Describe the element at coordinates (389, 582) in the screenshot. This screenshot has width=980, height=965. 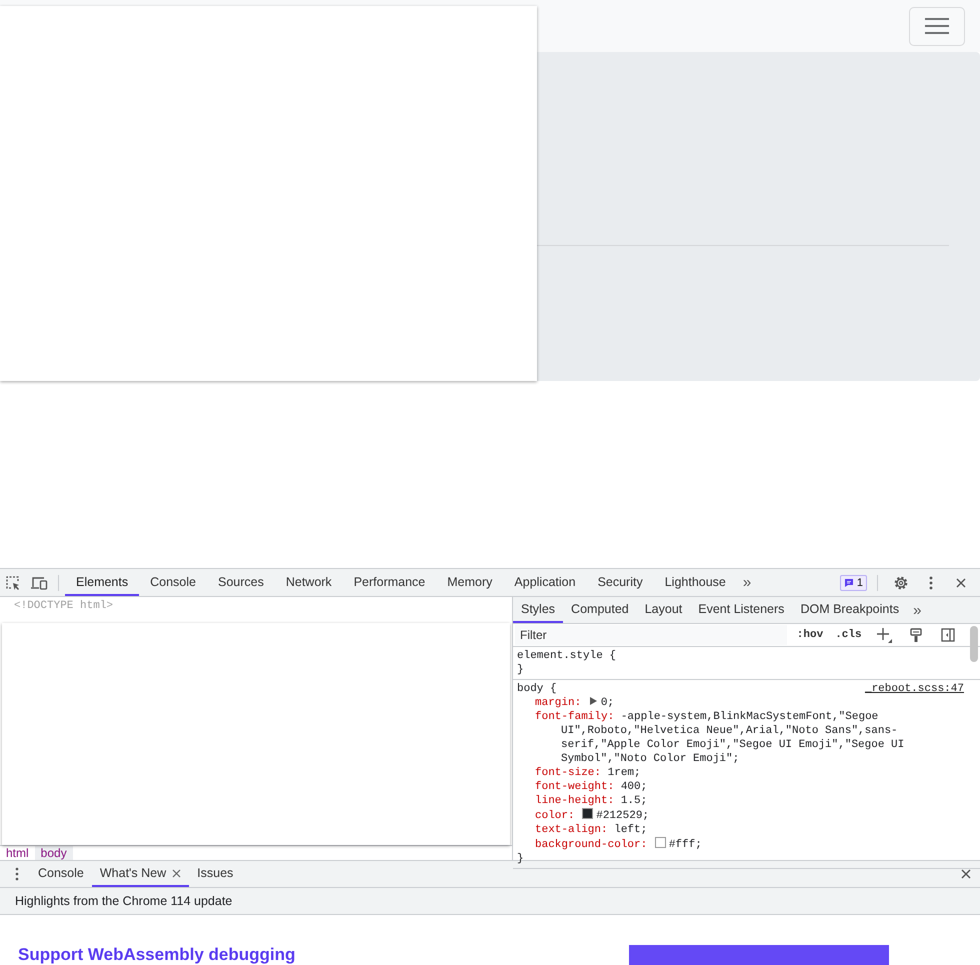
I see `panel-tab: Performance` at that location.